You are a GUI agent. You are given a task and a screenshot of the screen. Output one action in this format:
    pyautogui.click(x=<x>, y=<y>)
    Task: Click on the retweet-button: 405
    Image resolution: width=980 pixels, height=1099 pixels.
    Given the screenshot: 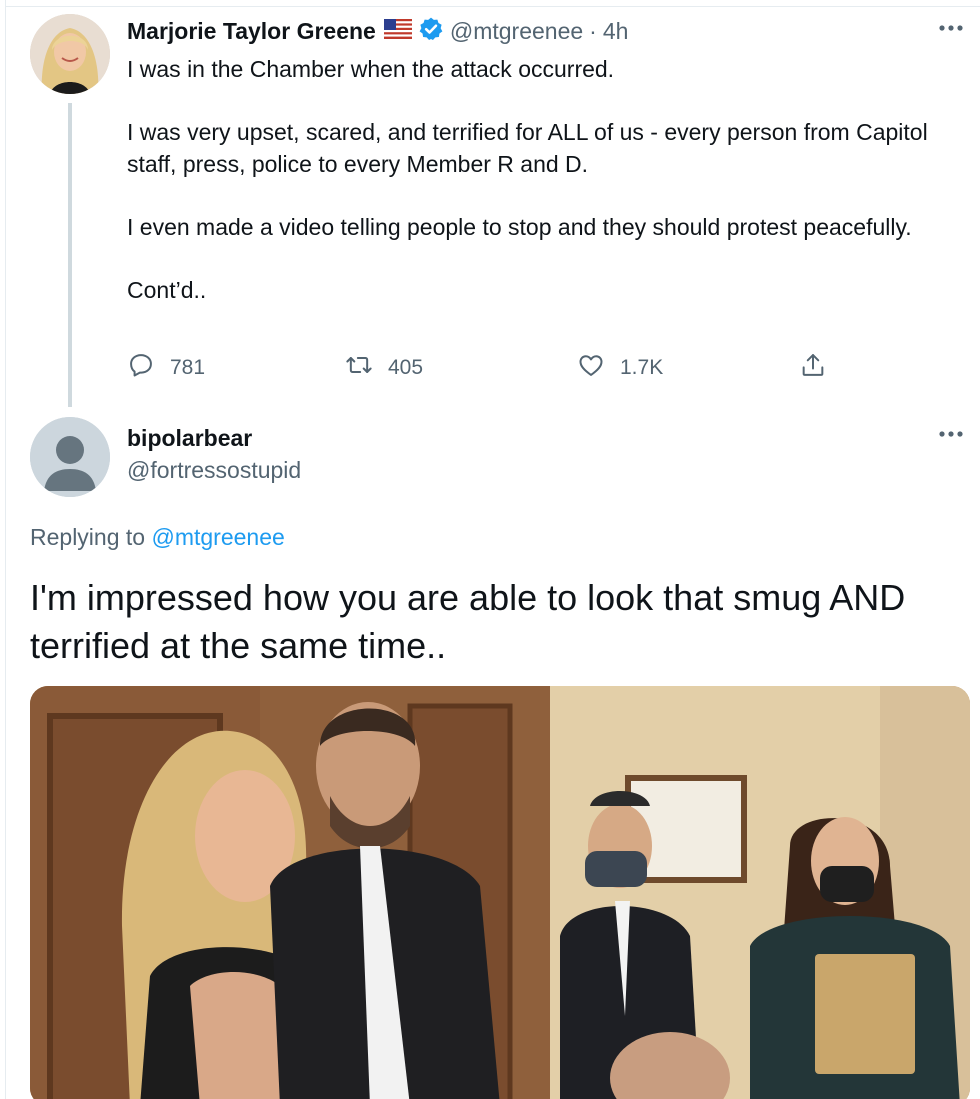 What is the action you would take?
    pyautogui.click(x=384, y=368)
    